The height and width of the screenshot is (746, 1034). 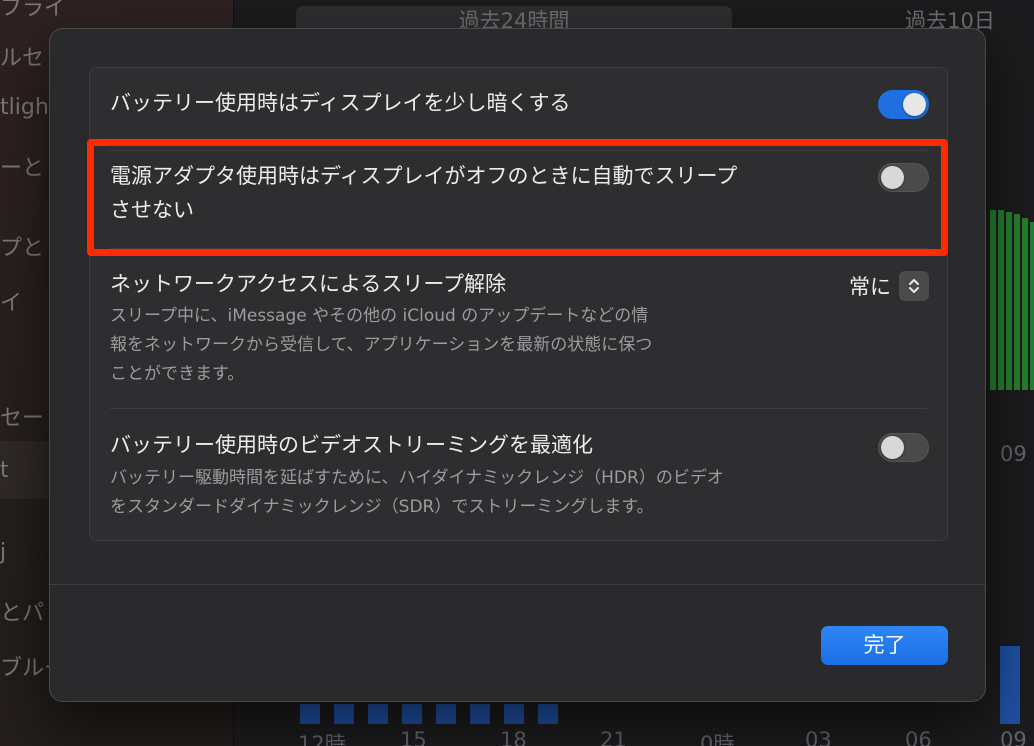 I want to click on footer-separator, so click(x=517, y=584).